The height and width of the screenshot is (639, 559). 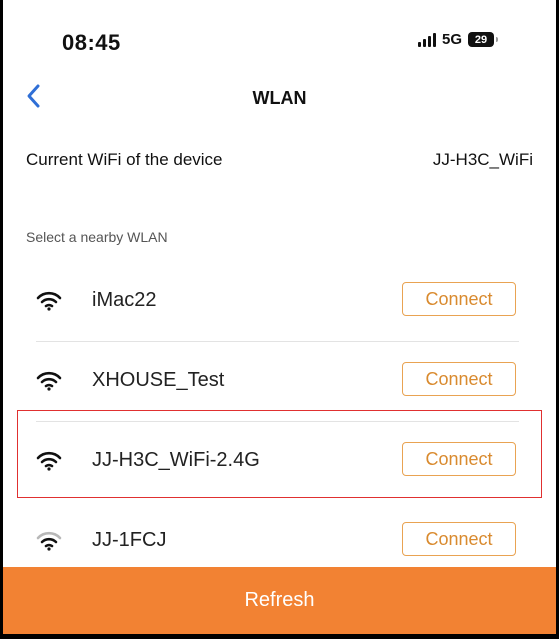 What do you see at coordinates (427, 39) in the screenshot?
I see `cellular-signal-icon` at bounding box center [427, 39].